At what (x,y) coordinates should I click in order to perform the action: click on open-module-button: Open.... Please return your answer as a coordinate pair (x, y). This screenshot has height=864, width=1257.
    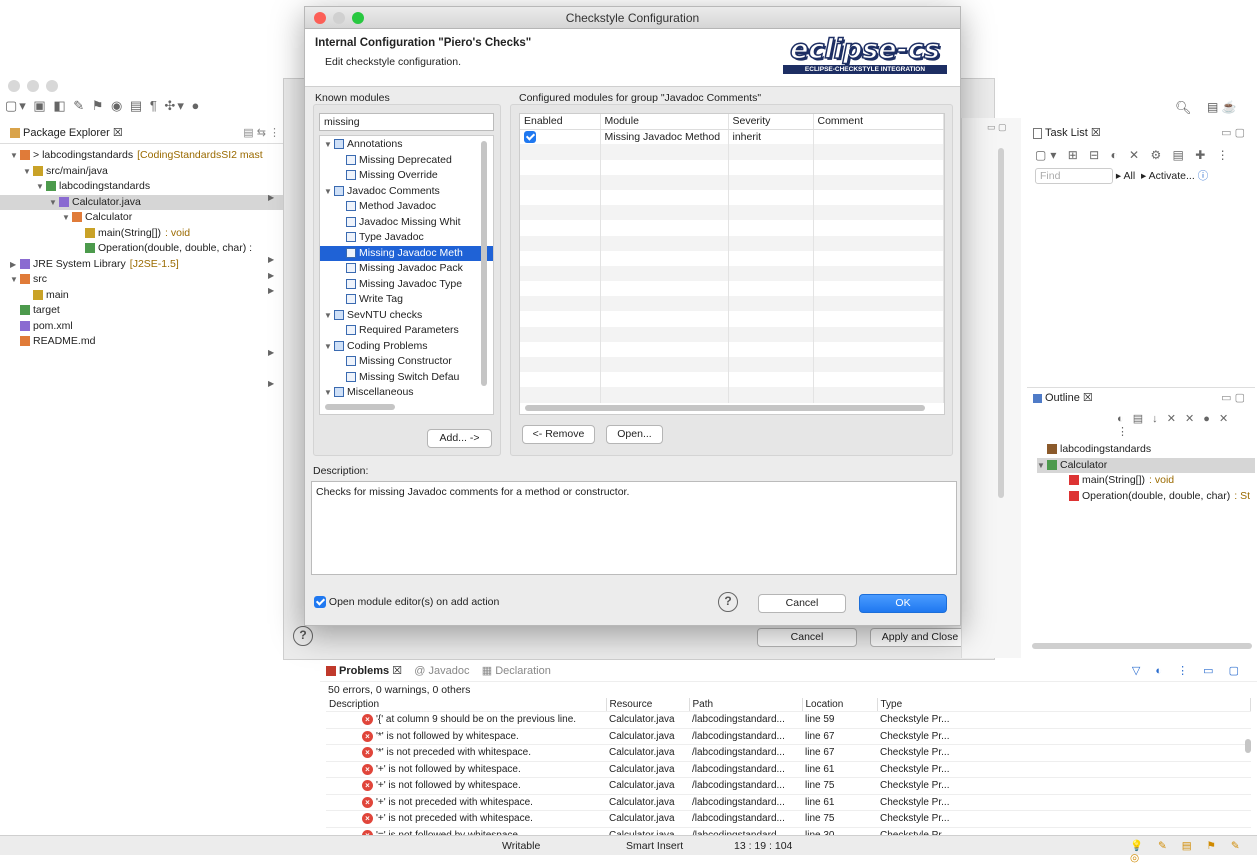
    Looking at the image, I should click on (634, 434).